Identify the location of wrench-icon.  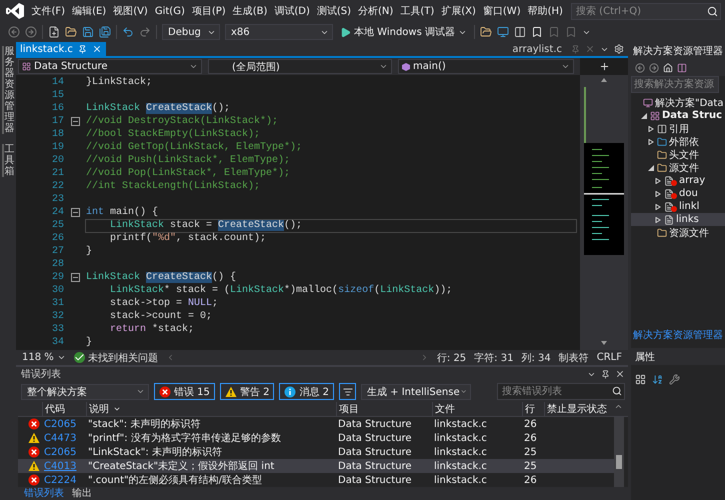
(674, 379).